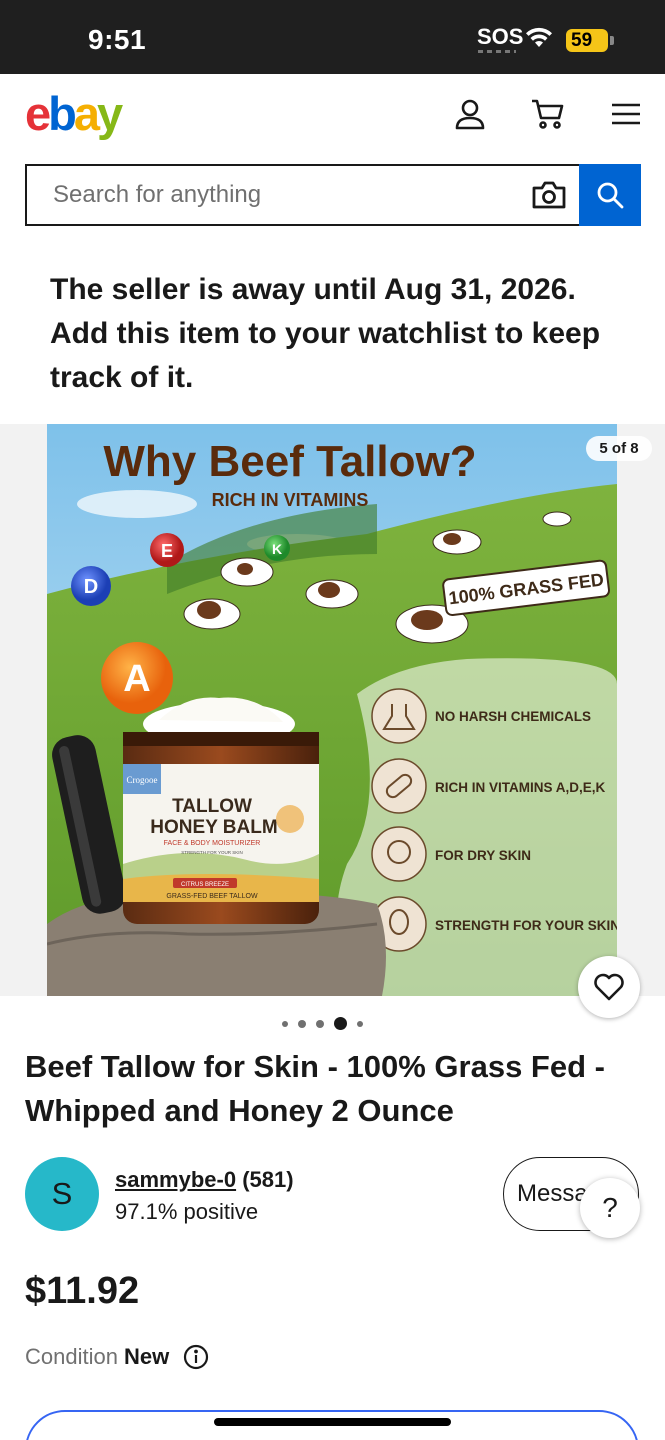  I want to click on vitamin-a: A, so click(136, 679).